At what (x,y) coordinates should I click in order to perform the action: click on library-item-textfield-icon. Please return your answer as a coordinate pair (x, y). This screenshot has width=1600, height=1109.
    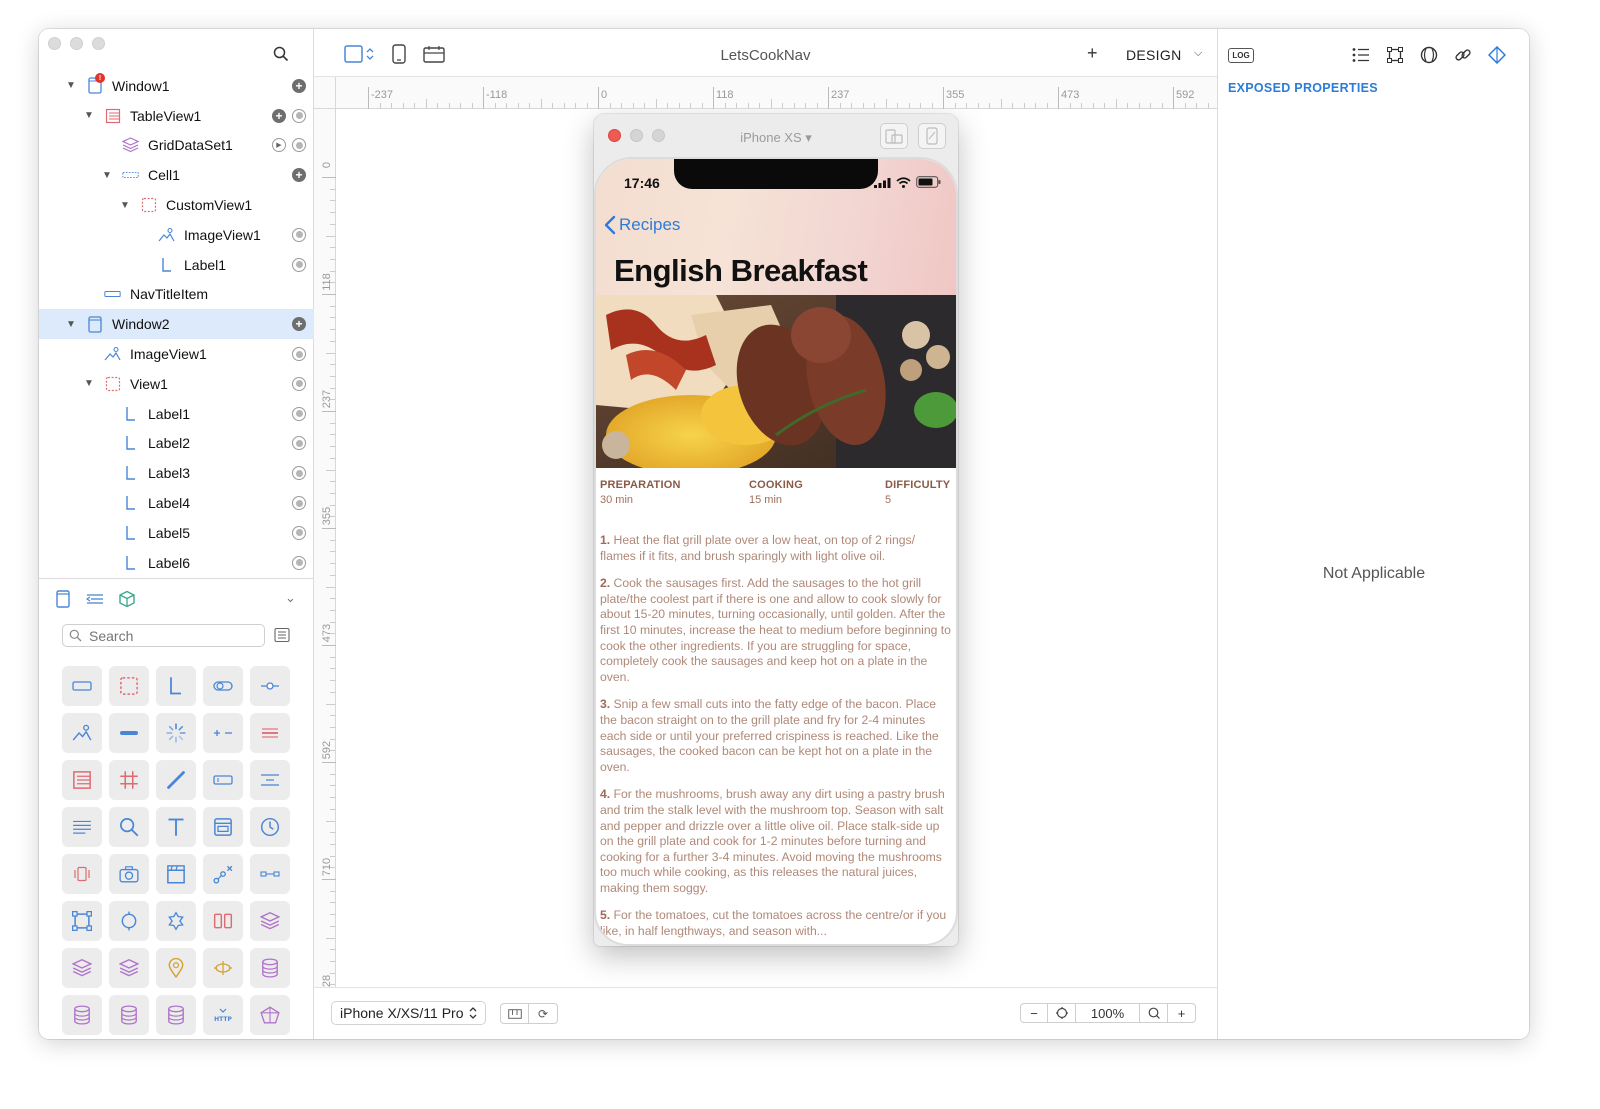
    Looking at the image, I should click on (223, 780).